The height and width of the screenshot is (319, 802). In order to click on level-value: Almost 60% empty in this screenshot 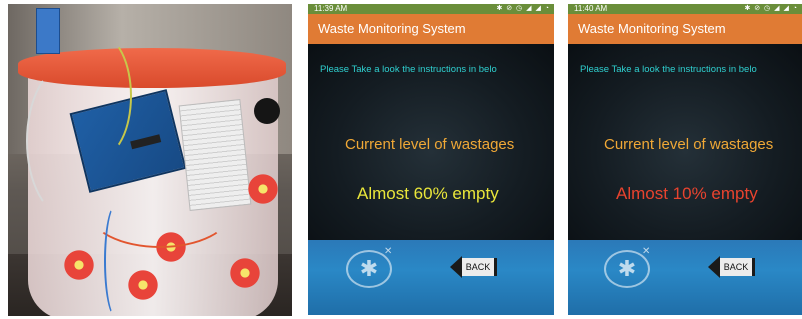, I will do `click(428, 193)`.